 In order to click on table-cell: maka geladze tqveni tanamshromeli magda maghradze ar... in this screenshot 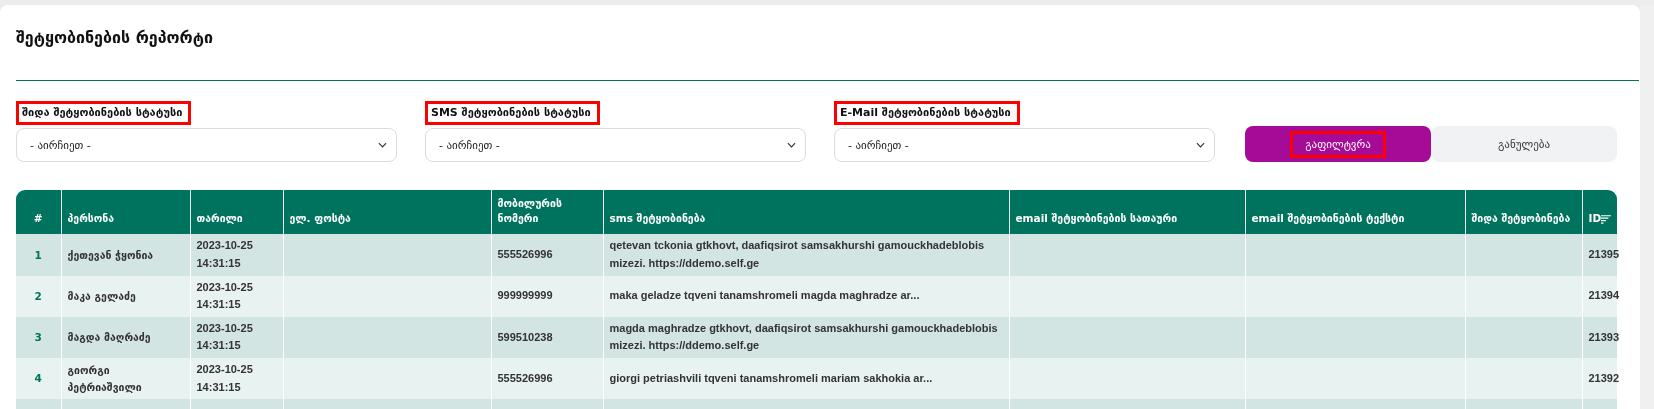, I will do `click(806, 296)`.